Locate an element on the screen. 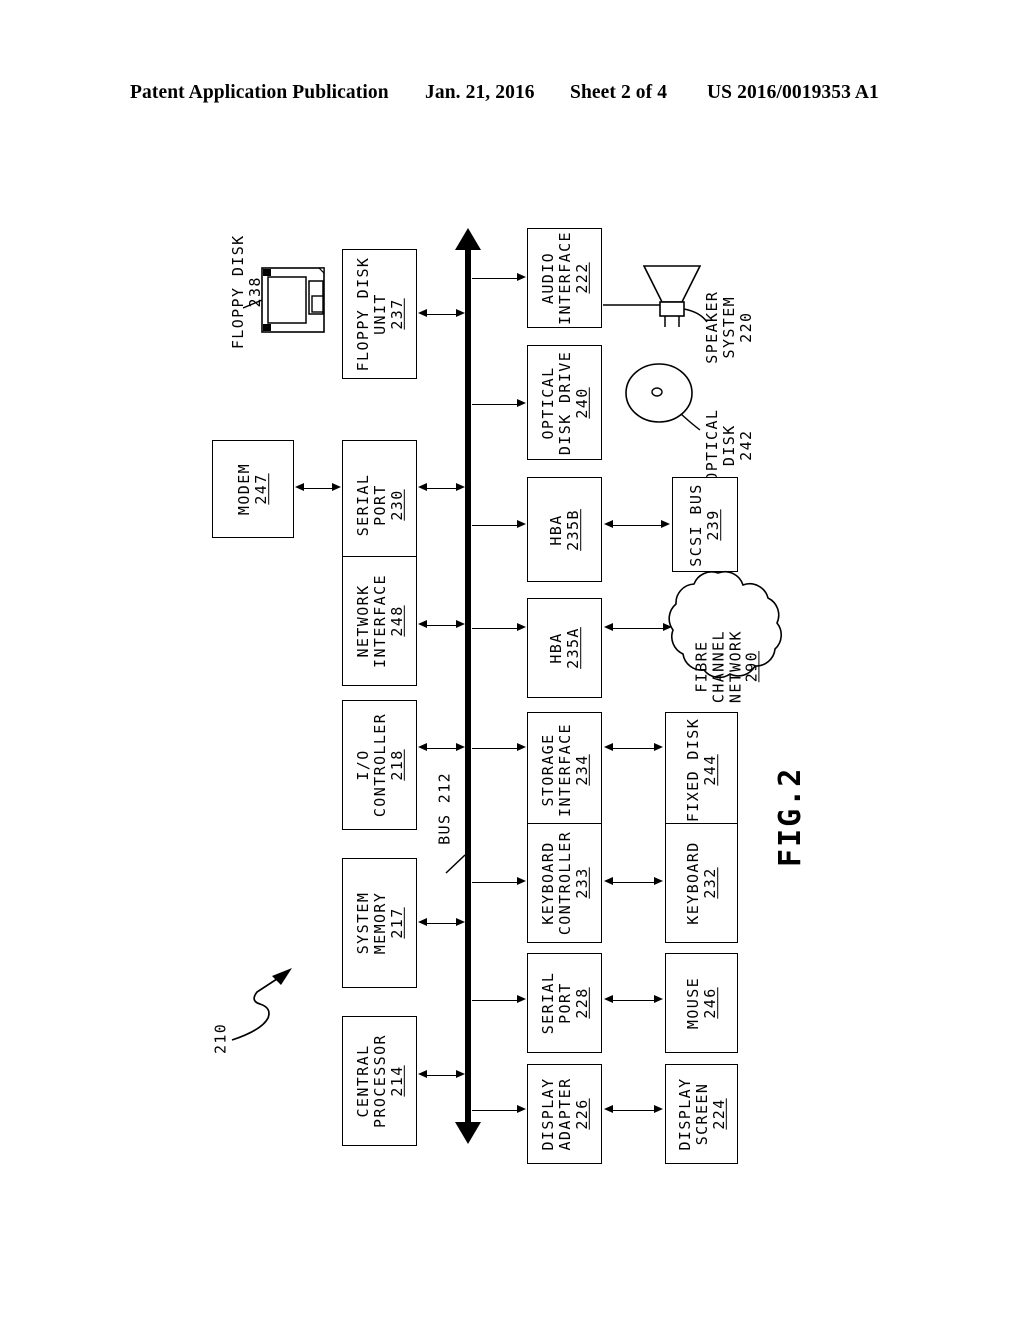 Image resolution: width=1024 pixels, height=1320 pixels. arrow-displayadapter-in is located at coordinates (521, 1109).